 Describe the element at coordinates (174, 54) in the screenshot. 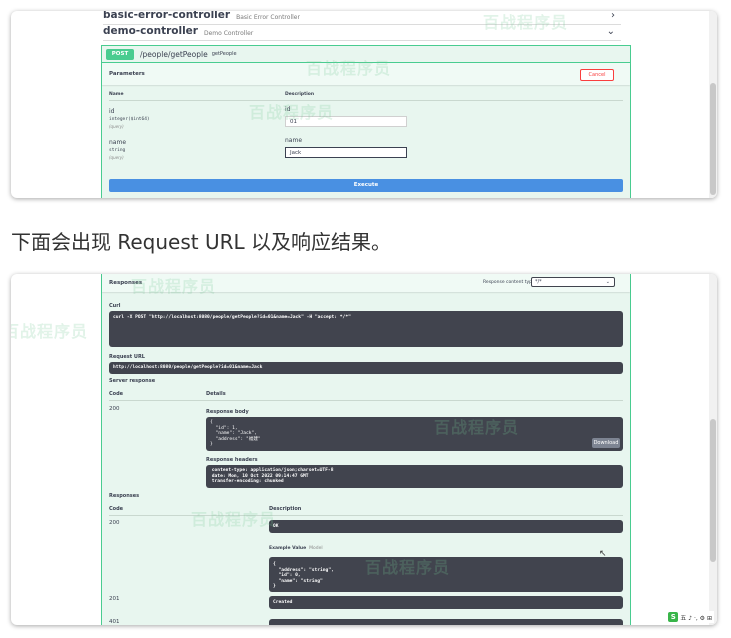

I see `operation-path: /people/getPeople` at that location.